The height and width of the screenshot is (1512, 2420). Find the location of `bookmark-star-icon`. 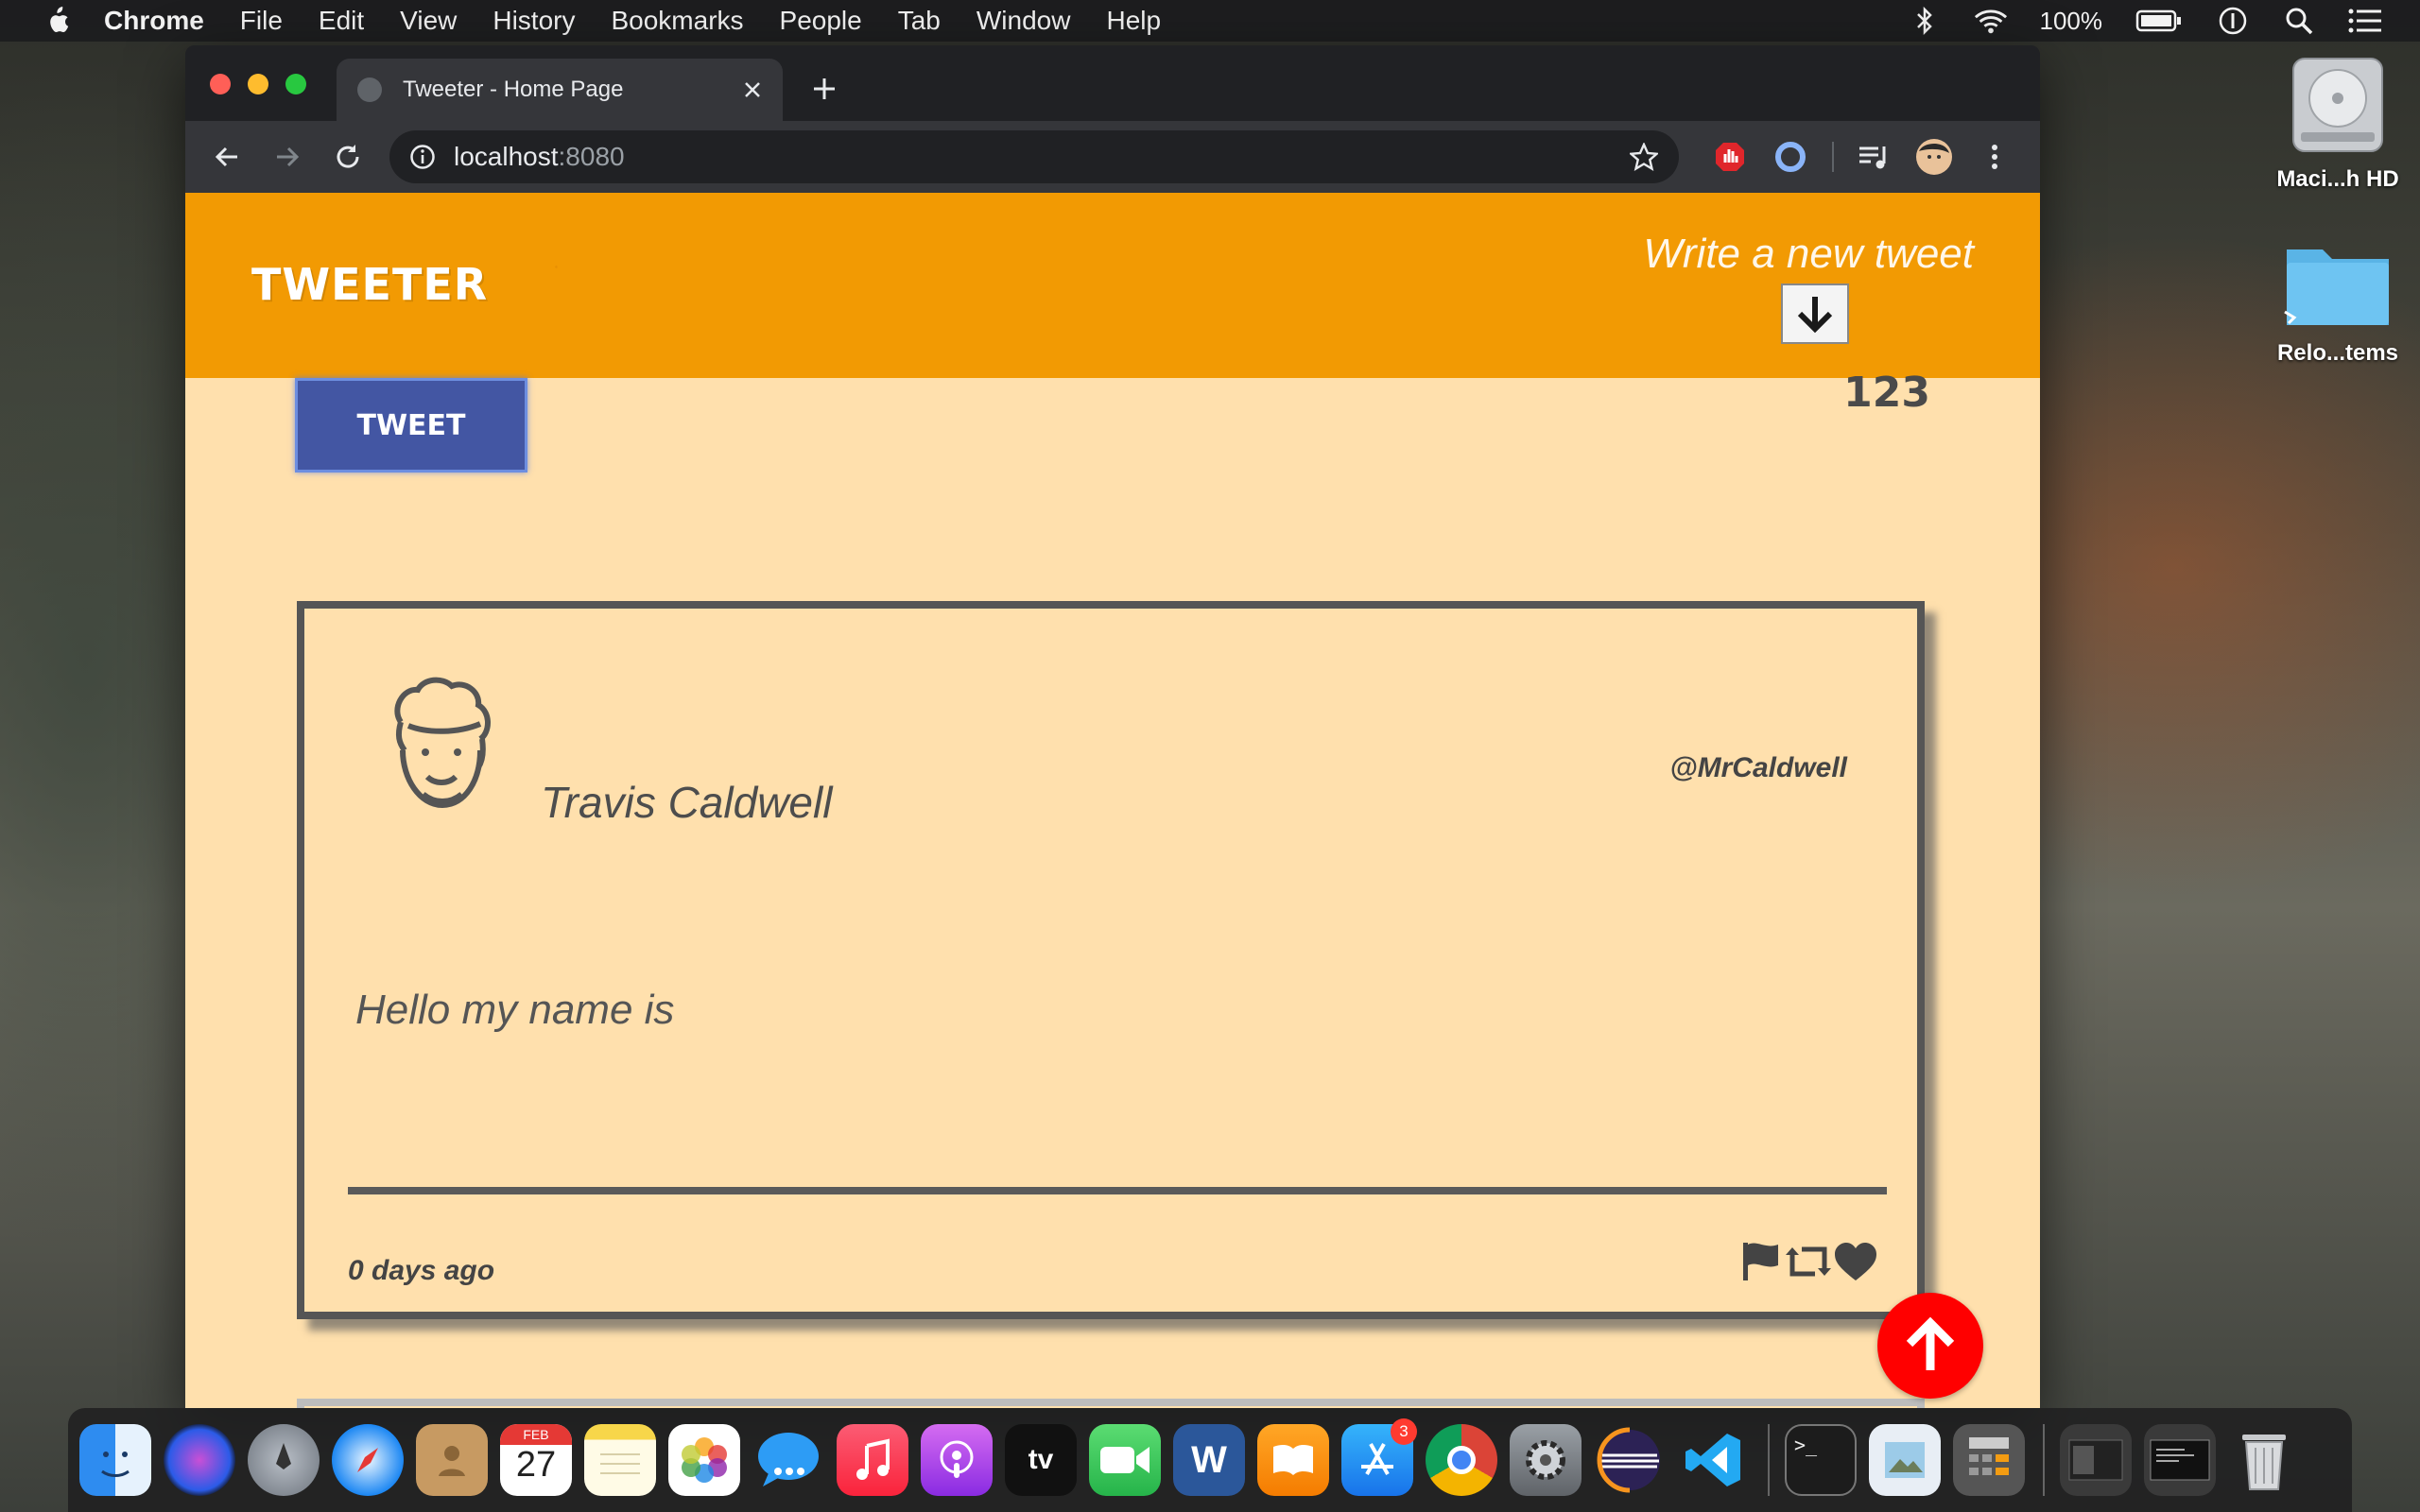

bookmark-star-icon is located at coordinates (1644, 156).